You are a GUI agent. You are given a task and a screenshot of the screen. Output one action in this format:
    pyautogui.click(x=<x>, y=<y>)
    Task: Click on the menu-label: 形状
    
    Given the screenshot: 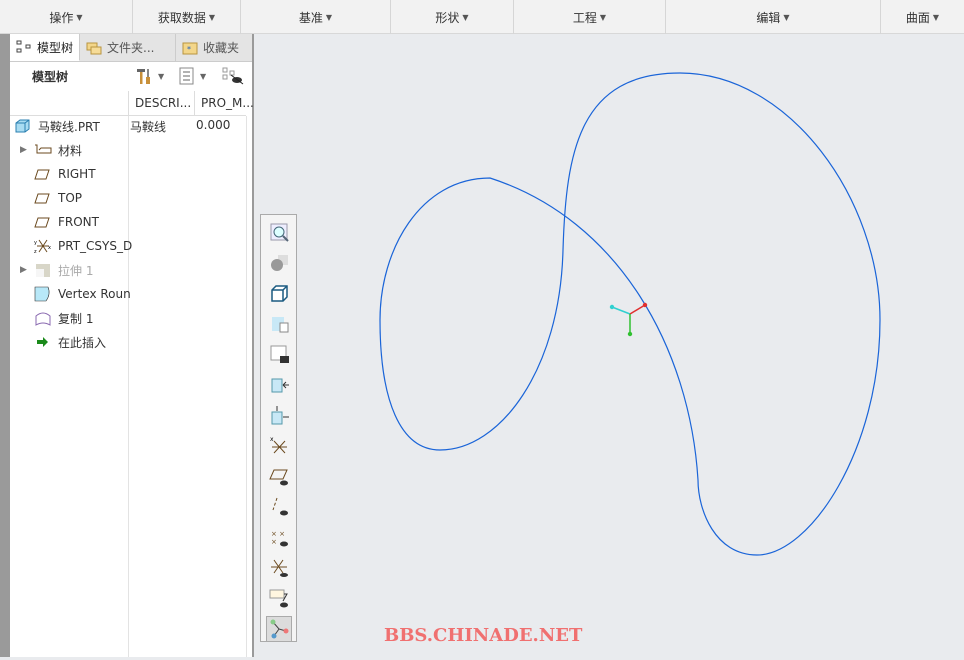 What is the action you would take?
    pyautogui.click(x=447, y=17)
    